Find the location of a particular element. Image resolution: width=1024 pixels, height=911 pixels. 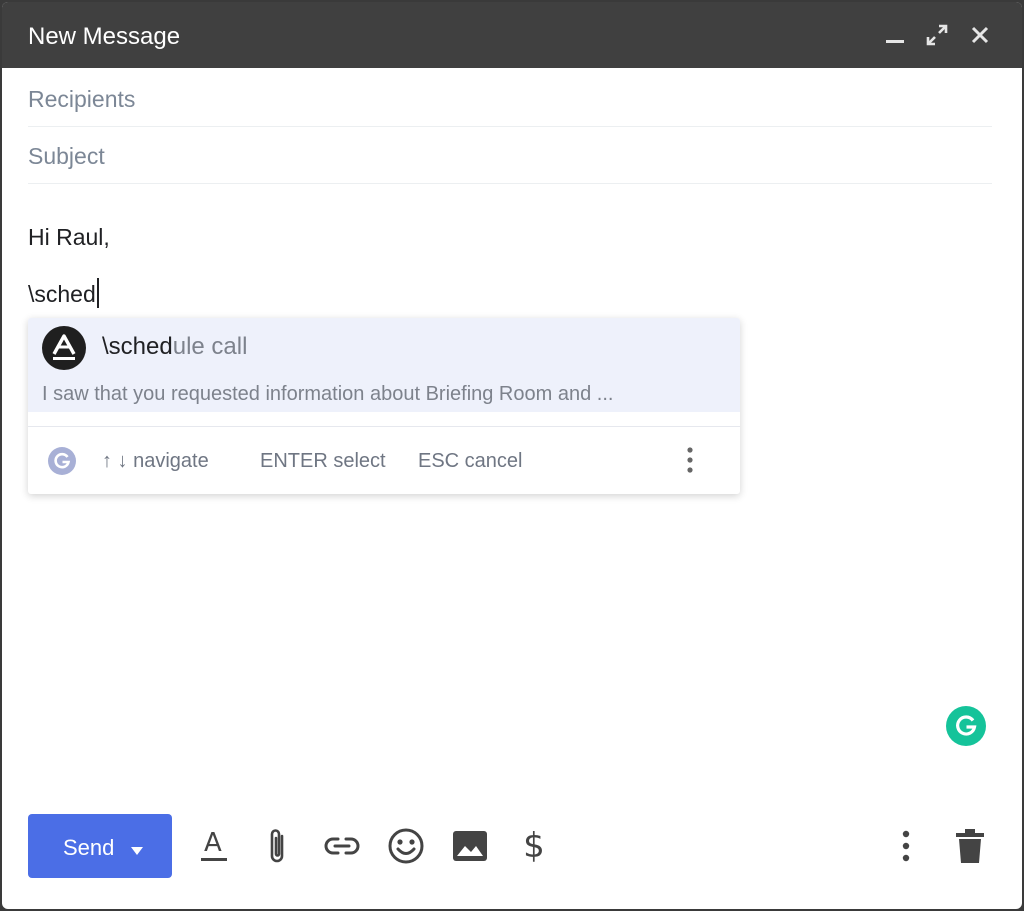

expand-icon is located at coordinates (937, 35).